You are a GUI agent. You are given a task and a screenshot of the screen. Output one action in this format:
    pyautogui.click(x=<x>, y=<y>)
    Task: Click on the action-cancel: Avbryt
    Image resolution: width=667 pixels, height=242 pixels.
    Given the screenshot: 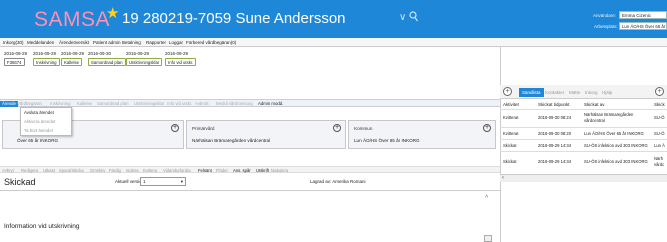 What is the action you would take?
    pyautogui.click(x=8, y=170)
    